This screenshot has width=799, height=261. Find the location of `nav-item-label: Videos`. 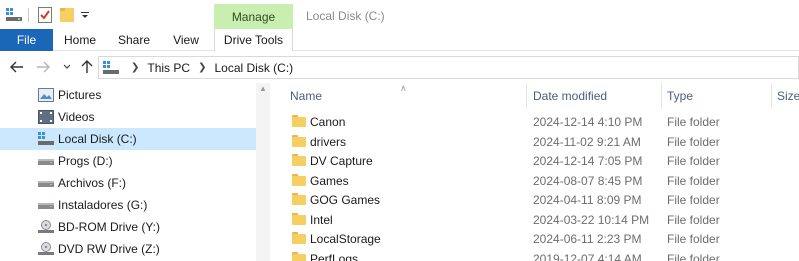

nav-item-label: Videos is located at coordinates (76, 117).